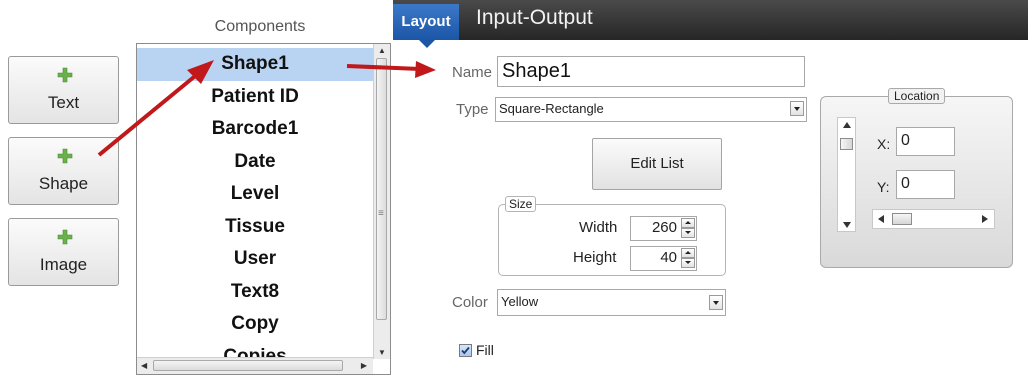 This screenshot has height=377, width=1028. Describe the element at coordinates (391, 69) in the screenshot. I see `arrow-list-to-name` at that location.